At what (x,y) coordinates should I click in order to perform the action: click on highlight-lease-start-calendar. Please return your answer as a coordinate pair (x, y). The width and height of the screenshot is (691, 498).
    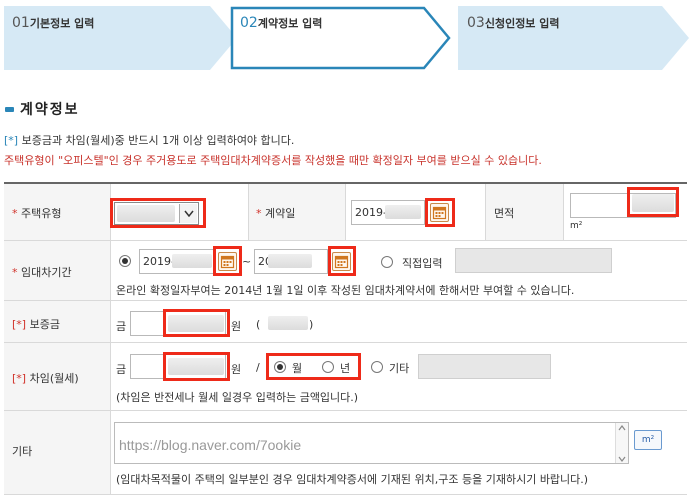
    Looking at the image, I should click on (227, 261).